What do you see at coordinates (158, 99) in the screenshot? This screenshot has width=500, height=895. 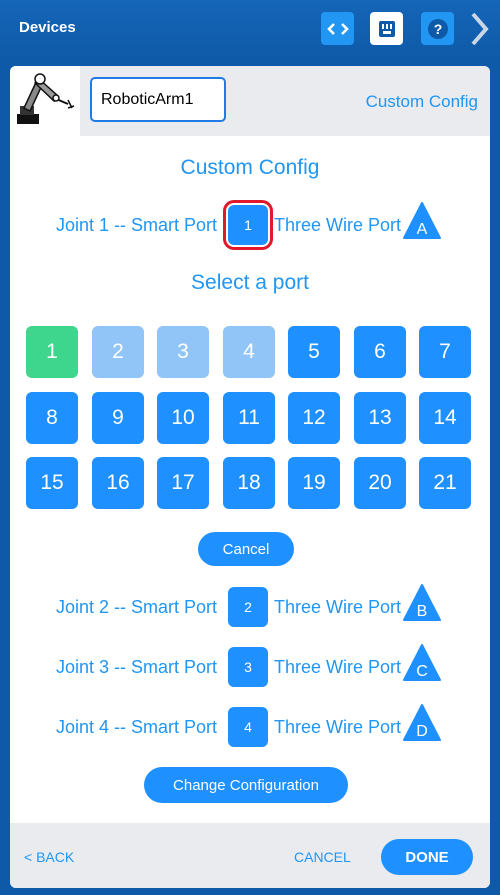 I see `device-name-input` at bounding box center [158, 99].